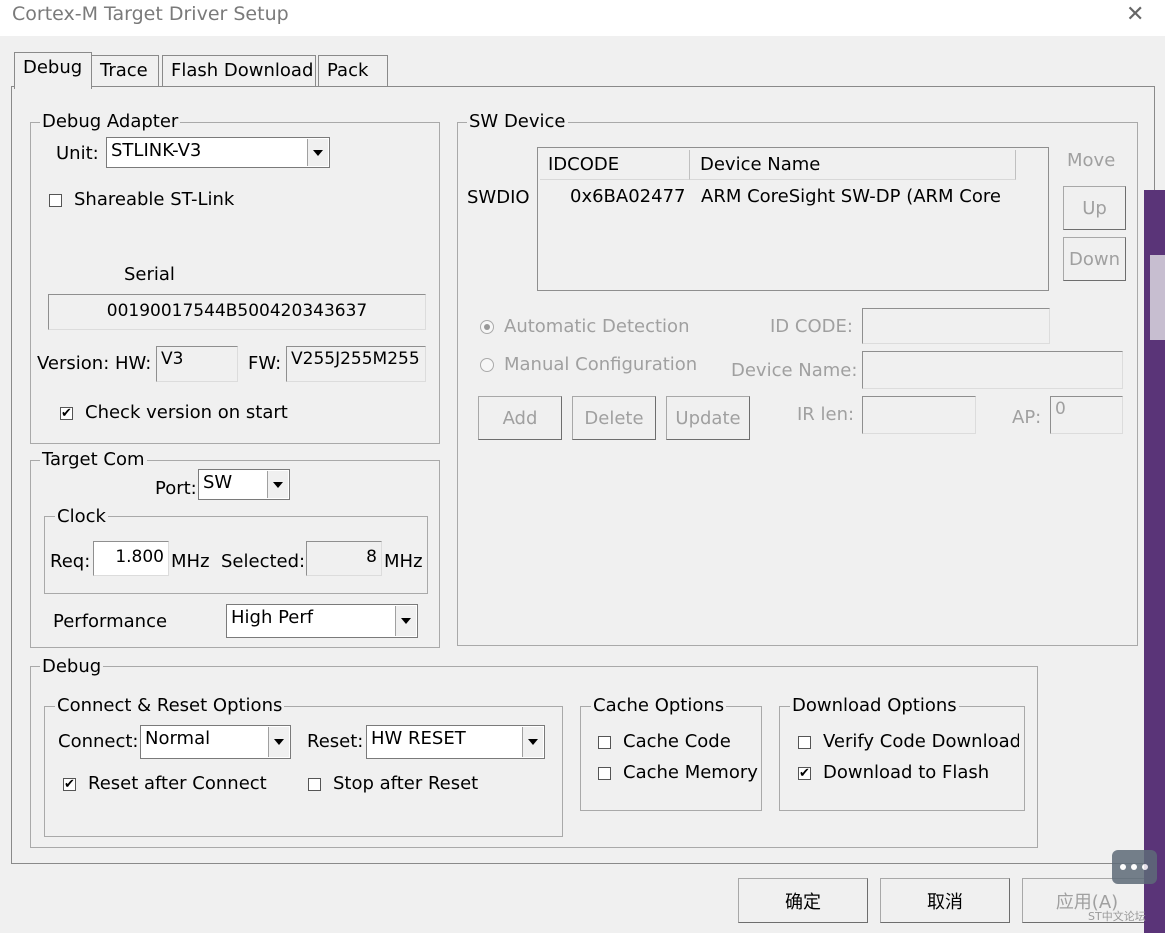 The image size is (1165, 933). Describe the element at coordinates (615, 165) in the screenshot. I see `column-header-idcode: IDCODE` at that location.